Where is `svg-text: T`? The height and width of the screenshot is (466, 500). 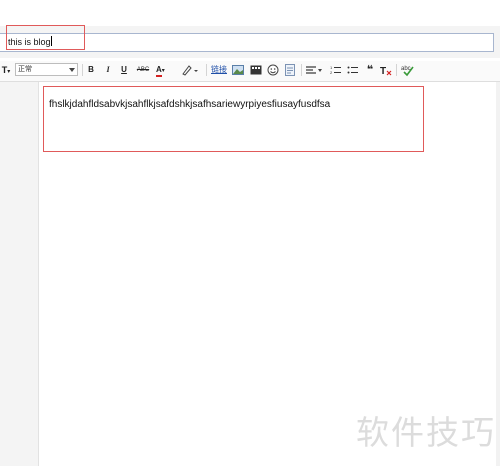 svg-text: T is located at coordinates (383, 71).